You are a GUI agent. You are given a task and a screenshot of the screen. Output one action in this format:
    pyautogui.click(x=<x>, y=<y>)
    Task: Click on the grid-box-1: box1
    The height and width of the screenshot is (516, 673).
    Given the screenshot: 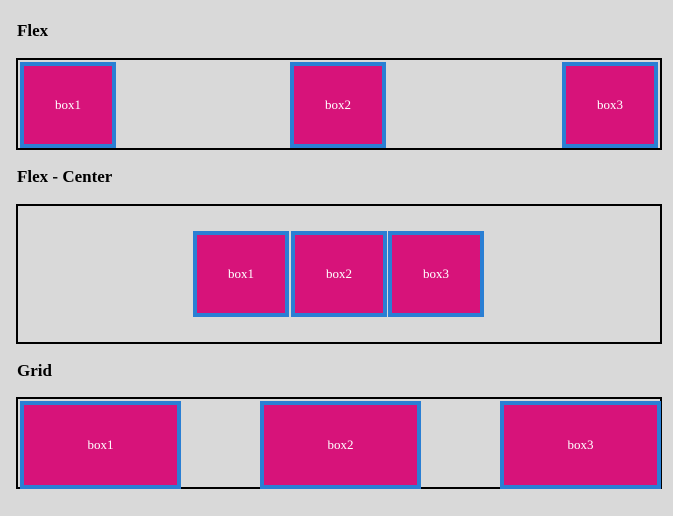 What is the action you would take?
    pyautogui.click(x=100, y=445)
    